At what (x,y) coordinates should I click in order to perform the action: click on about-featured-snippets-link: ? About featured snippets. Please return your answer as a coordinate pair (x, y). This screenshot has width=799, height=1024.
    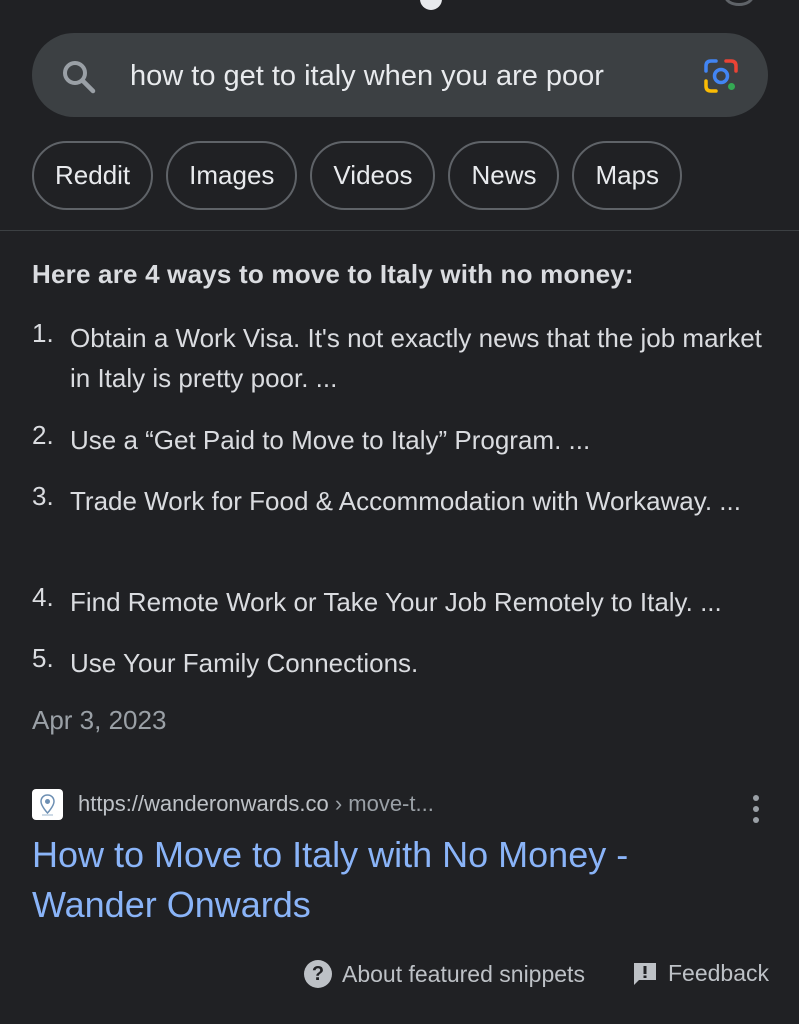
    Looking at the image, I should click on (444, 974).